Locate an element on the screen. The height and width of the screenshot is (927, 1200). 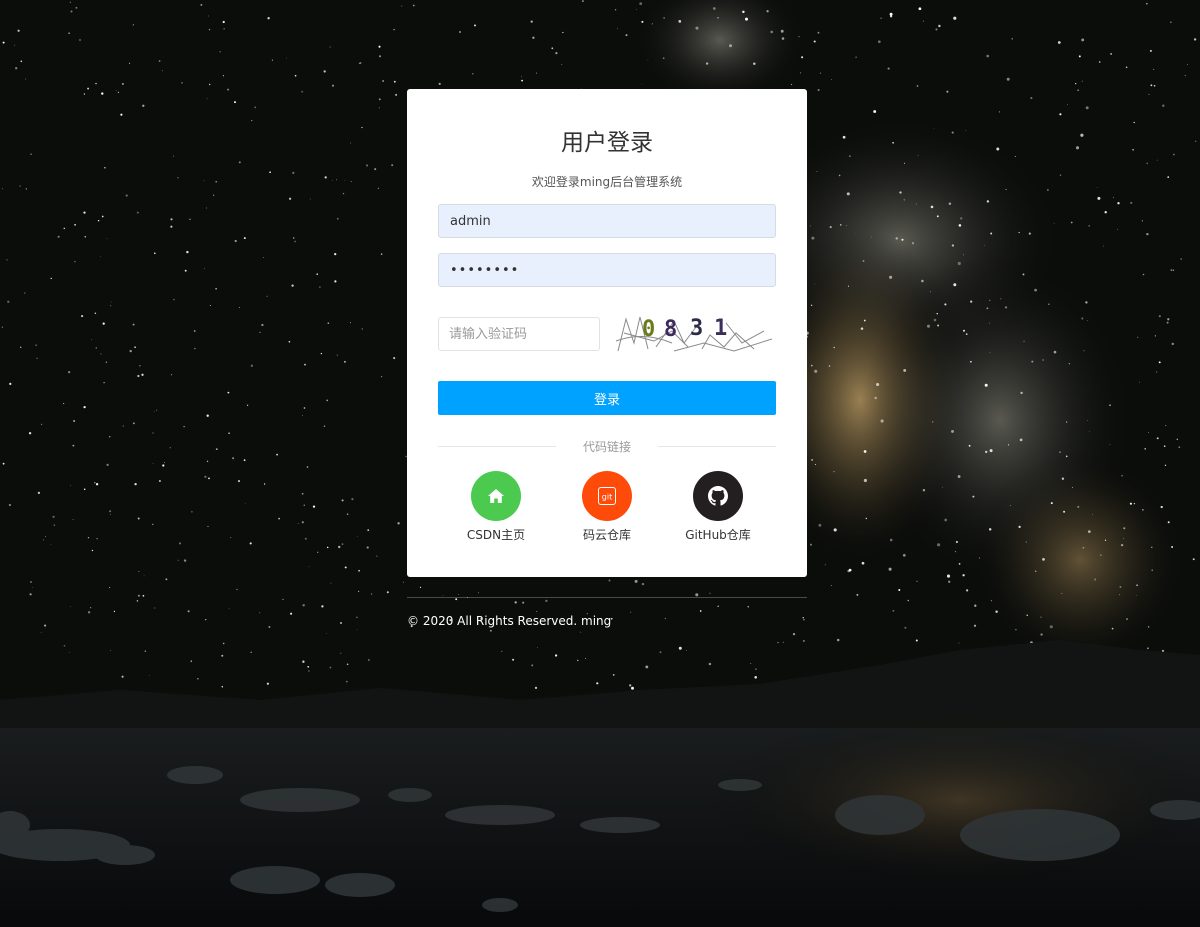
github-link-label: GitHub仓库 is located at coordinates (718, 535).